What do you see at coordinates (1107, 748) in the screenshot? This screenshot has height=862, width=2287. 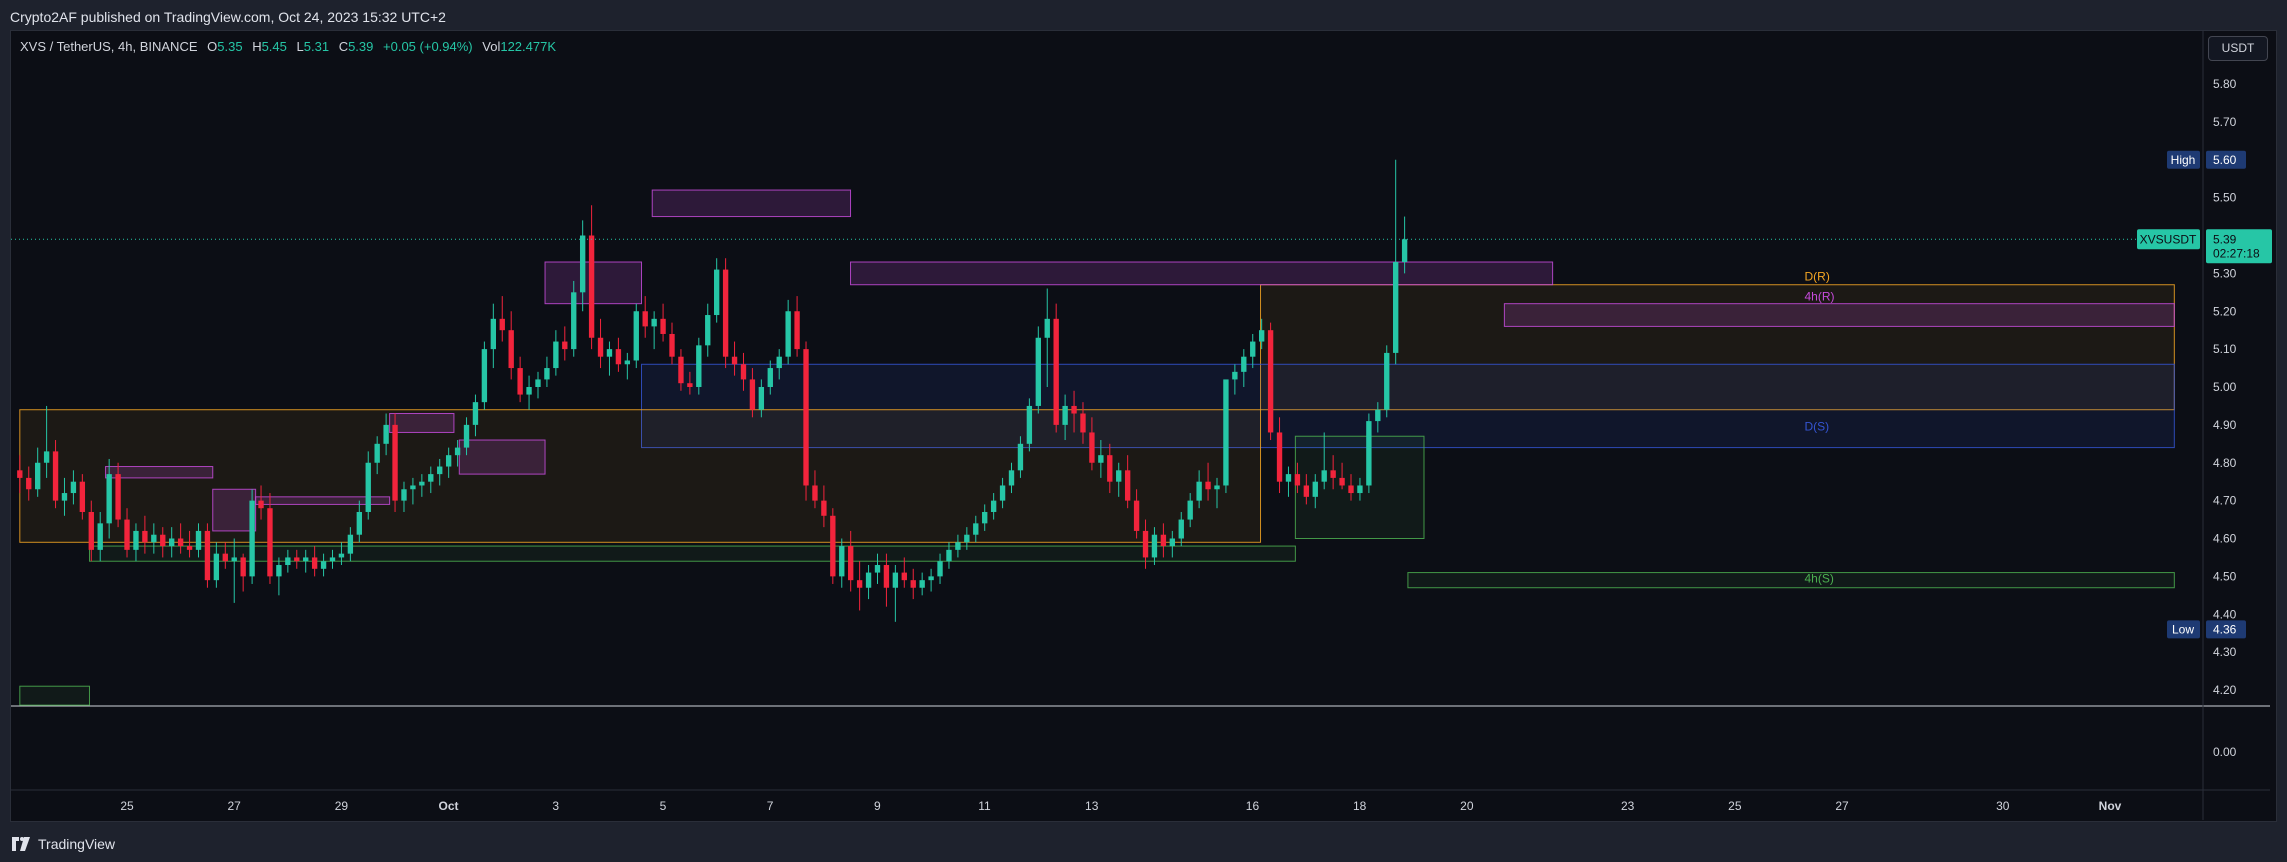 I see `indicator-pane` at bounding box center [1107, 748].